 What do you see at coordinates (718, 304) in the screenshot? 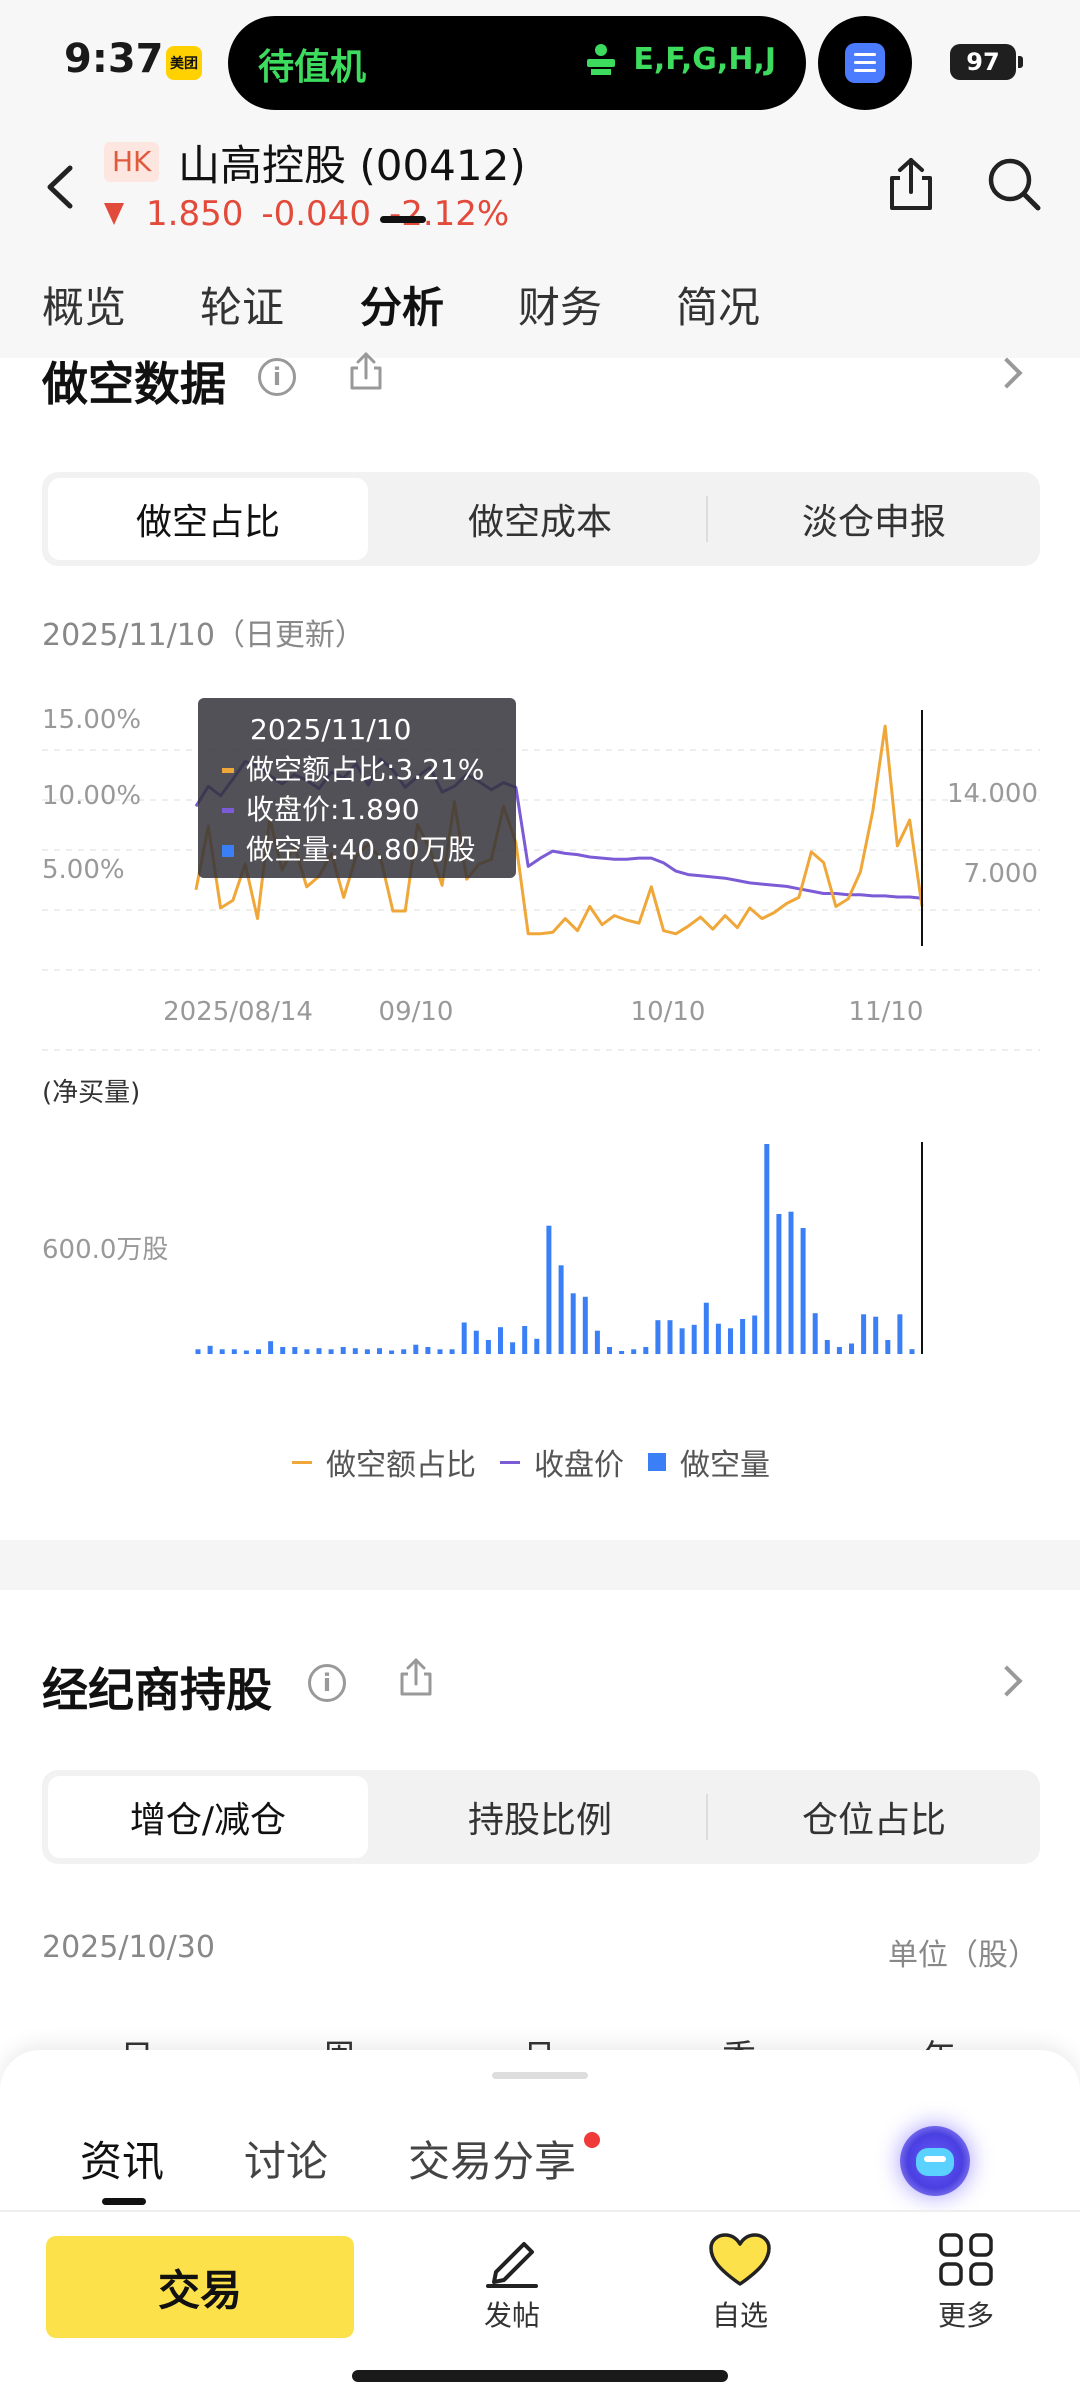
I see `tab-profile: 简况` at bounding box center [718, 304].